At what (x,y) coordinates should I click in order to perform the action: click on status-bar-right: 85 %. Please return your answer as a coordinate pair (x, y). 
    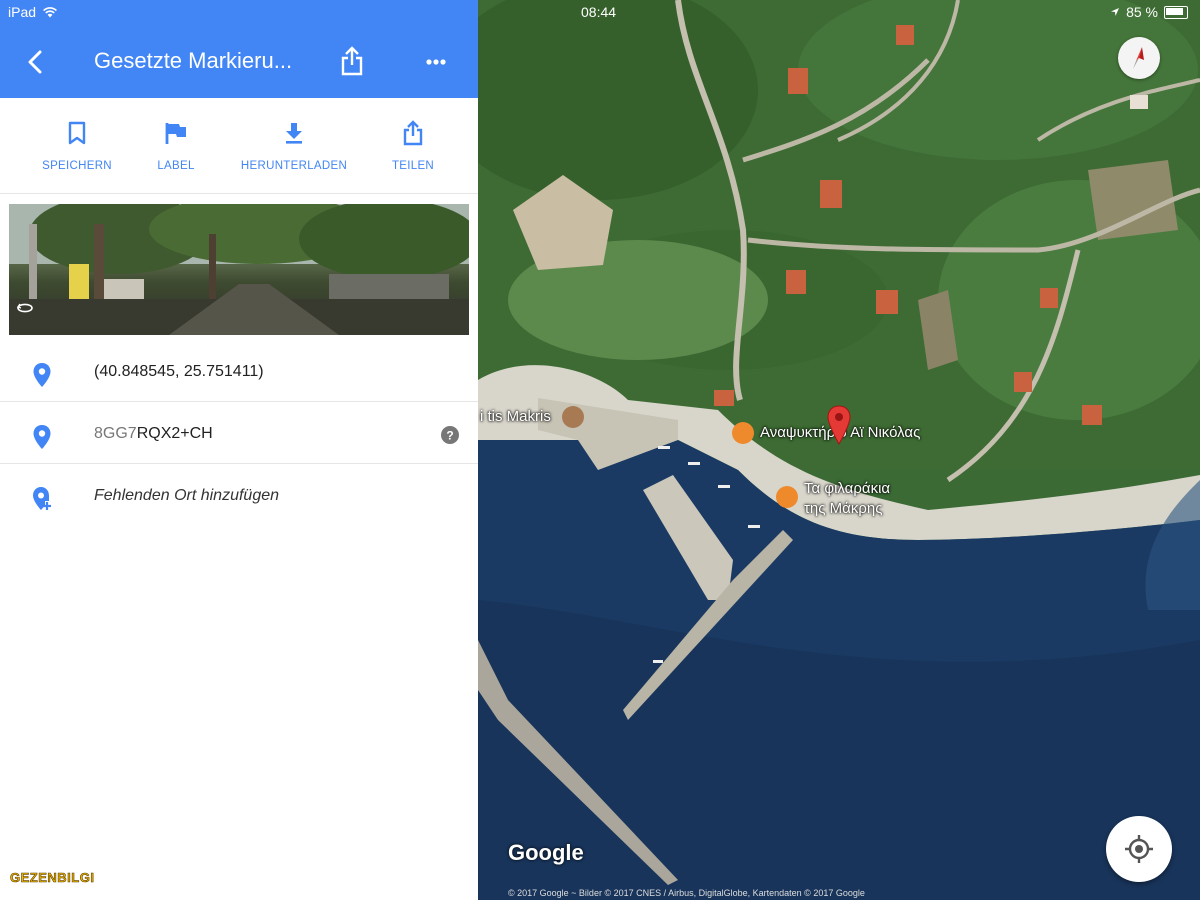
    Looking at the image, I should click on (1149, 12).